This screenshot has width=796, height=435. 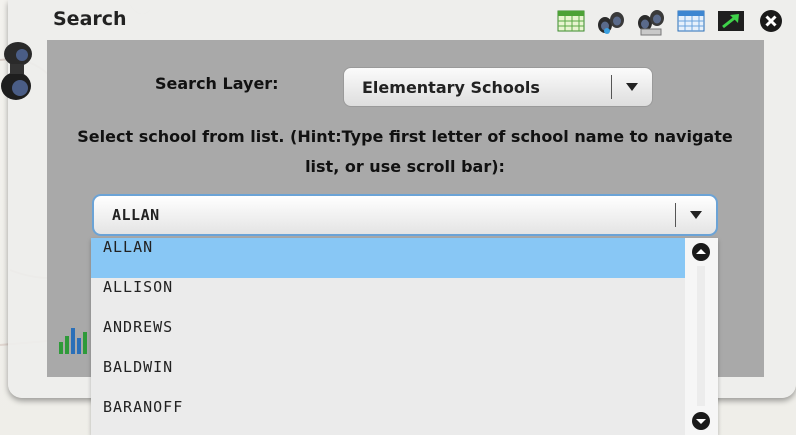 I want to click on search-layer-label: Search Layer:, so click(x=217, y=83).